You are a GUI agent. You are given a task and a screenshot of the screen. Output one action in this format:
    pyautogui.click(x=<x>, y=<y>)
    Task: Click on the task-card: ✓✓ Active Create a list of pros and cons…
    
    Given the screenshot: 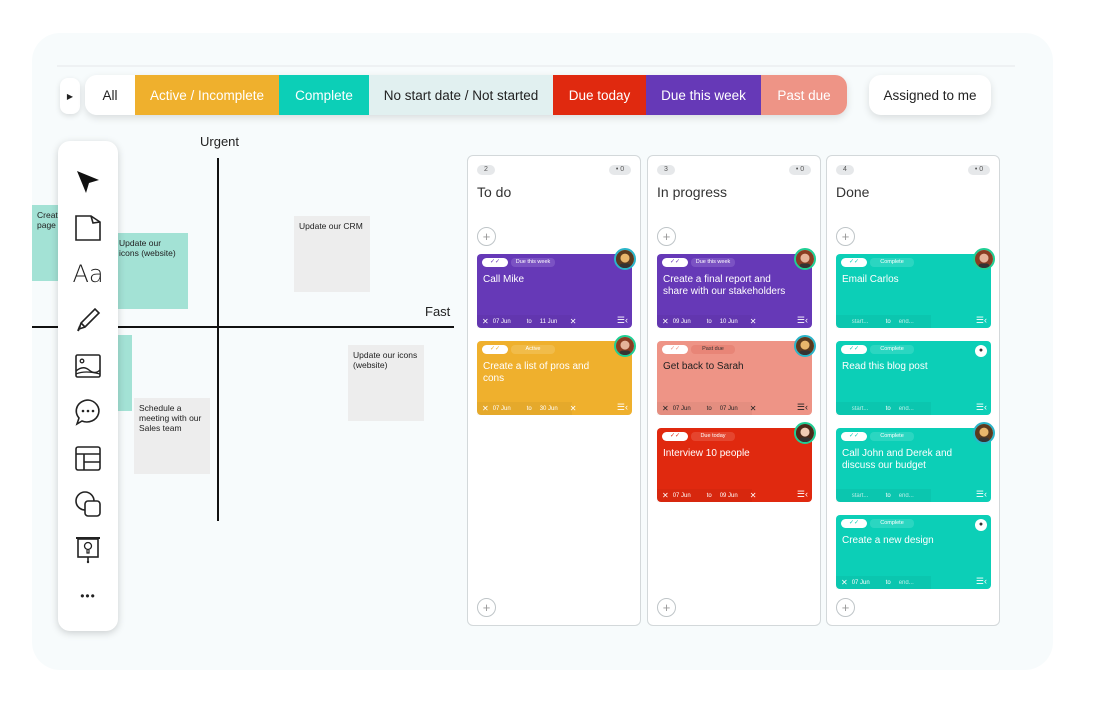 What is the action you would take?
    pyautogui.click(x=556, y=375)
    